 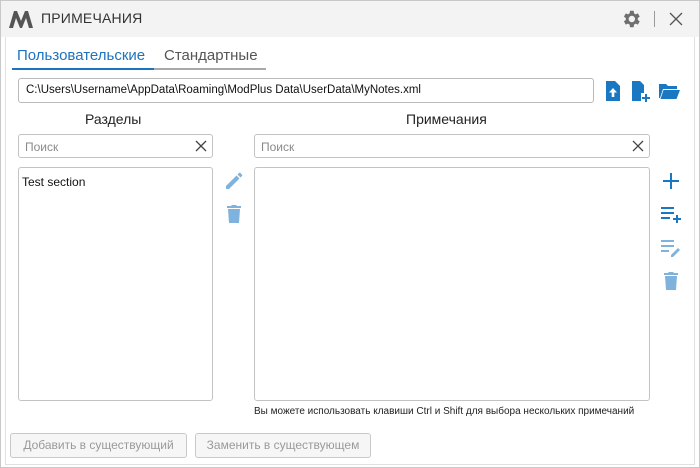 I want to click on sections-search, so click(x=115, y=146).